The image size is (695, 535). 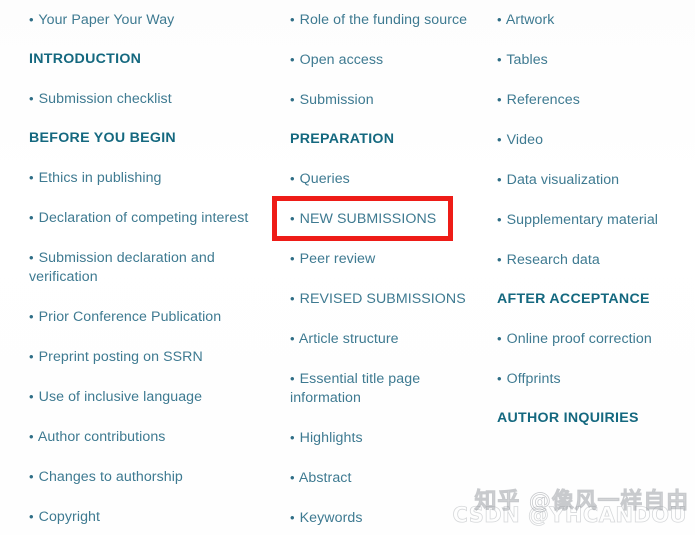 What do you see at coordinates (593, 20) in the screenshot?
I see `nav-link-artwork: • Artwork` at bounding box center [593, 20].